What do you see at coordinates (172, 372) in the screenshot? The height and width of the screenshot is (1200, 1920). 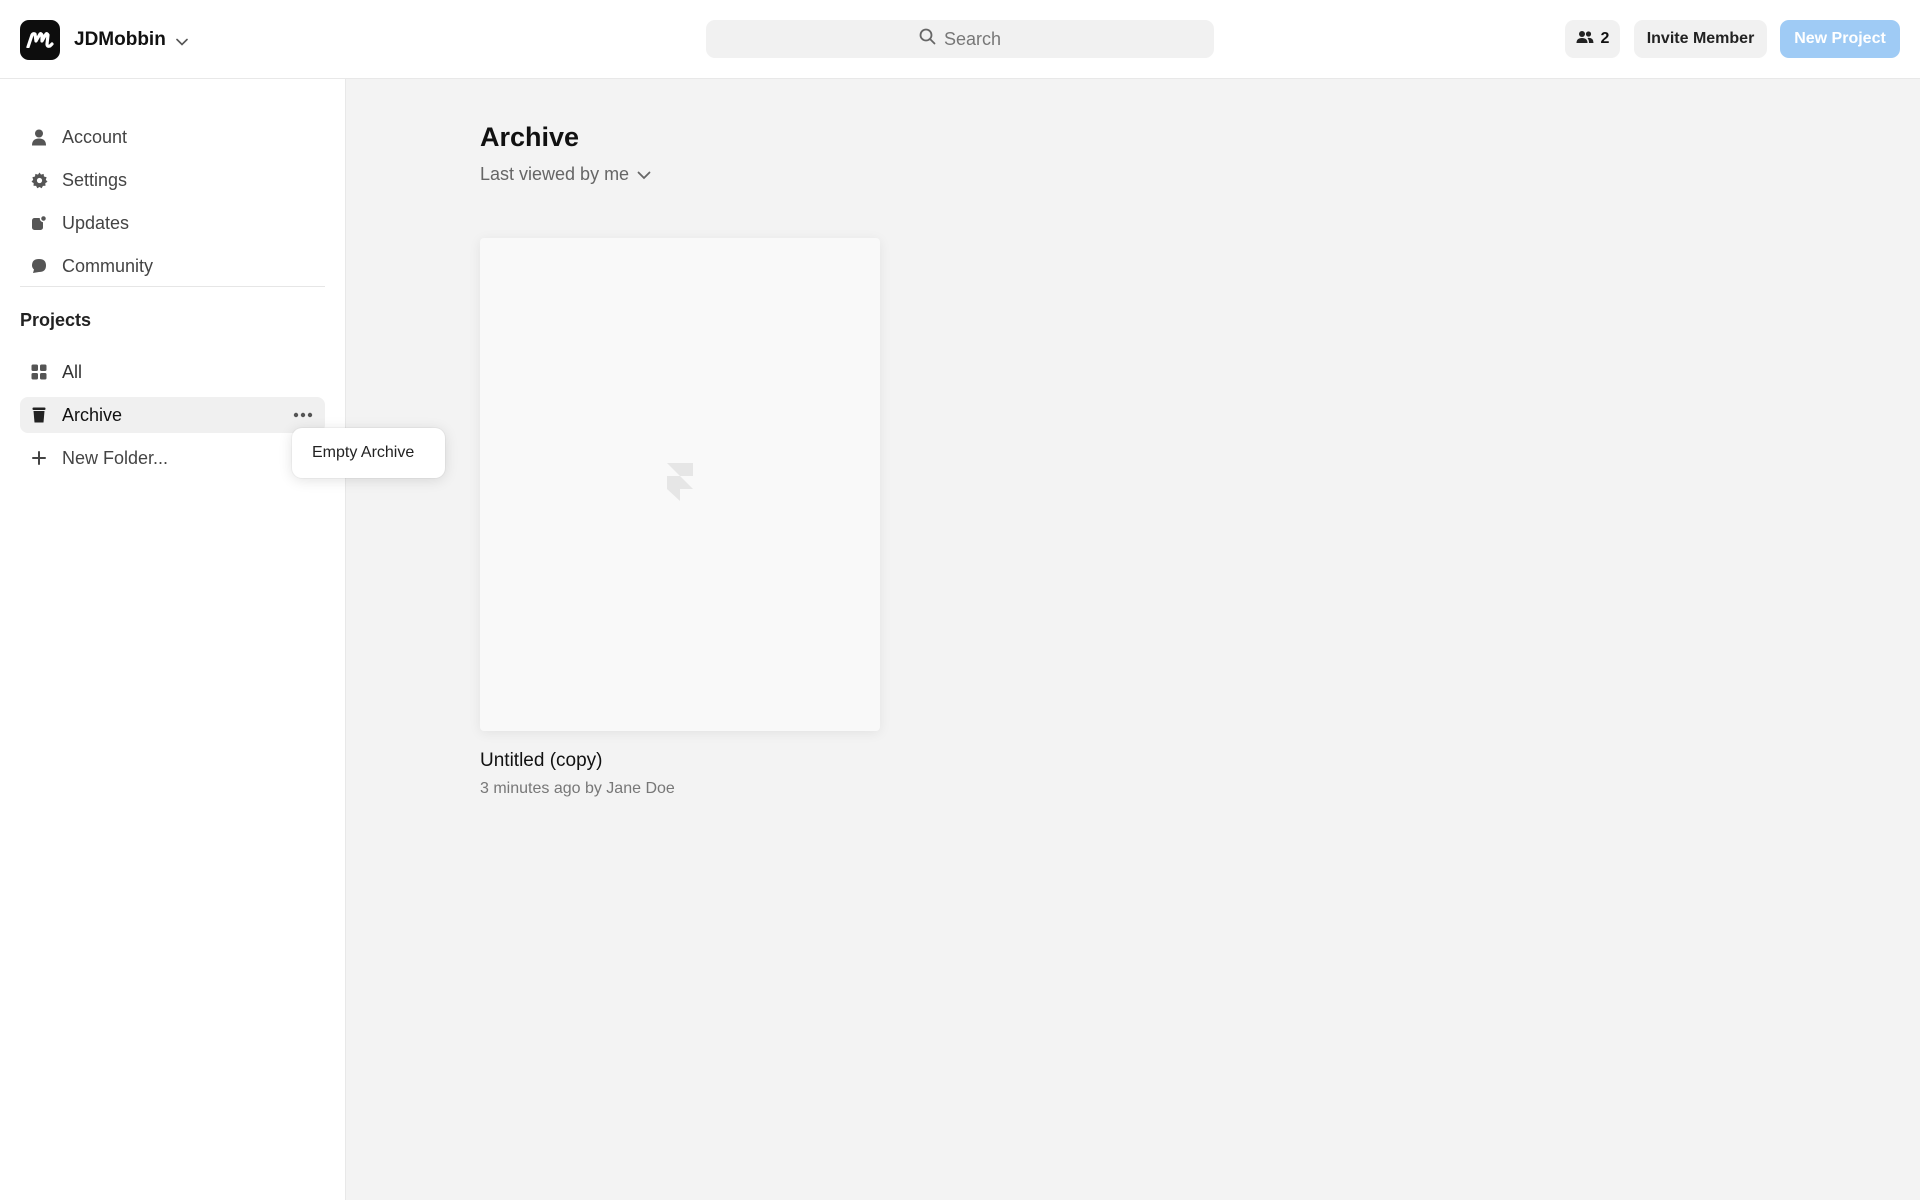 I see `sidebar-item-all: All` at bounding box center [172, 372].